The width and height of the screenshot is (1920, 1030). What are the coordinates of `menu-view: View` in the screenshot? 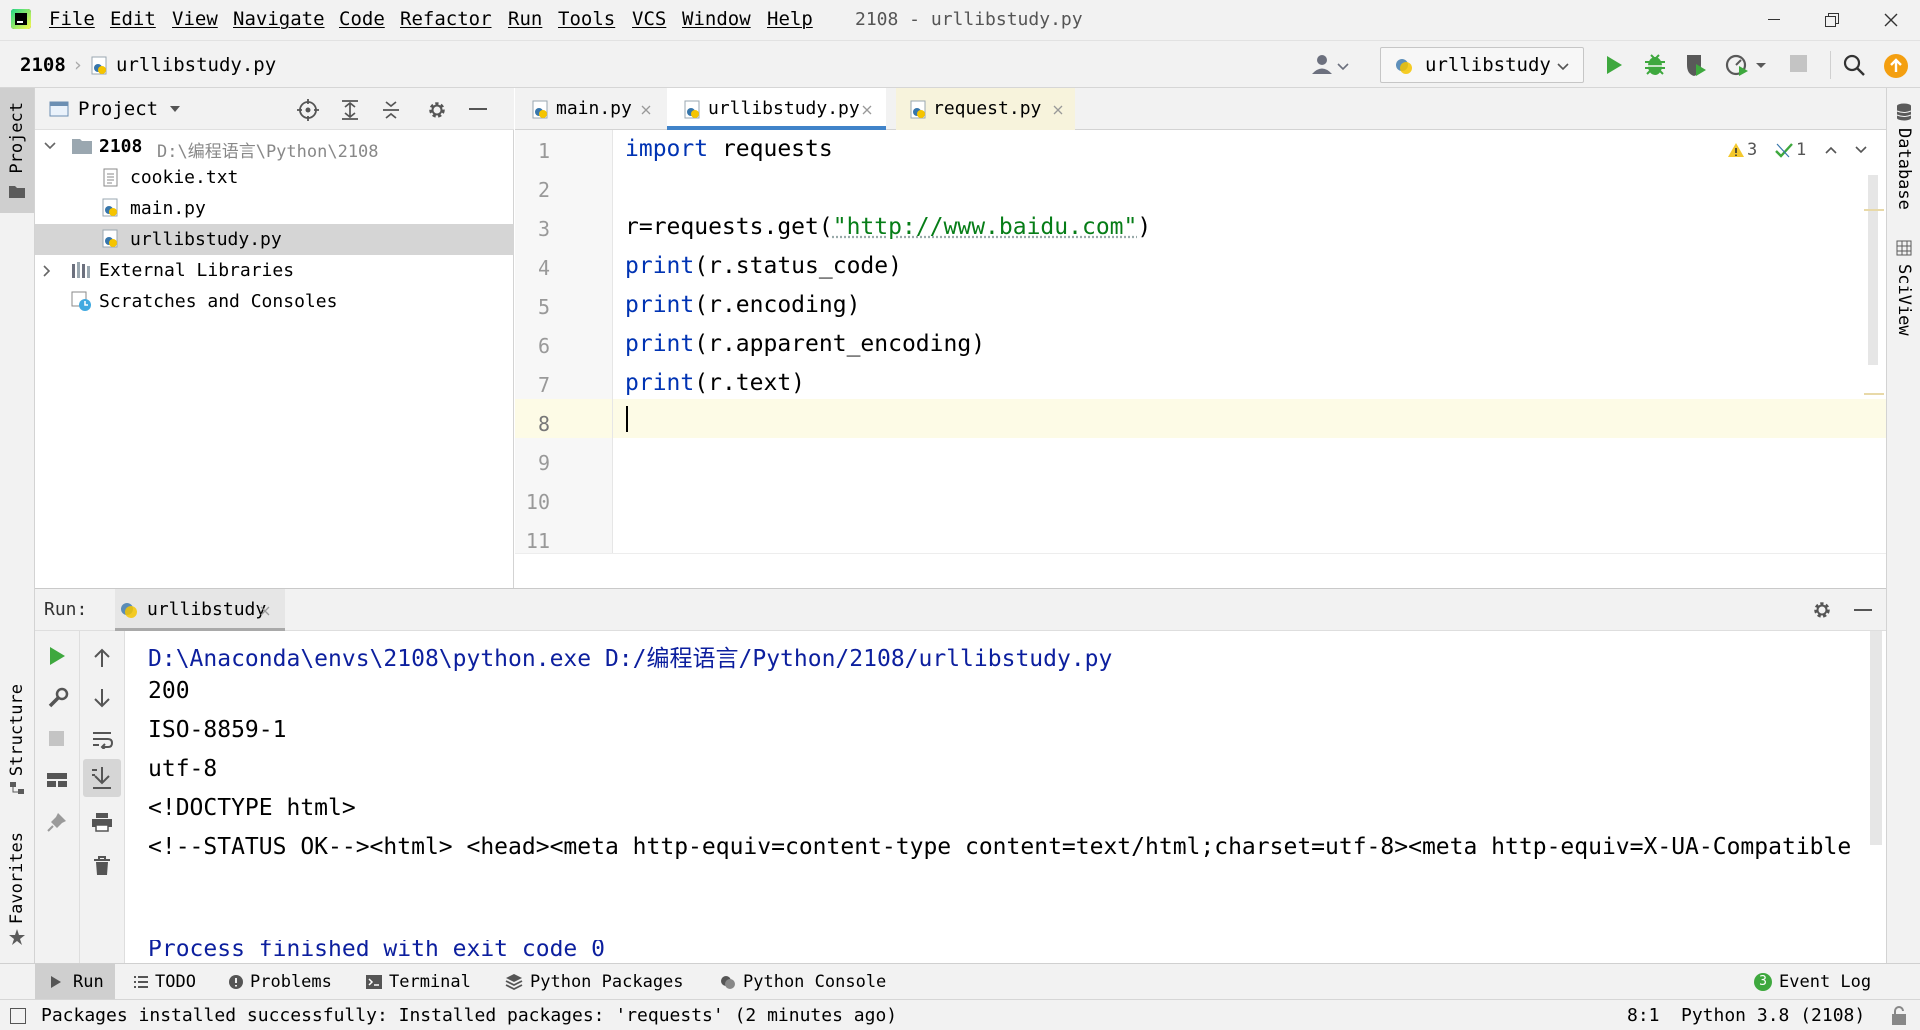 It's located at (195, 19).